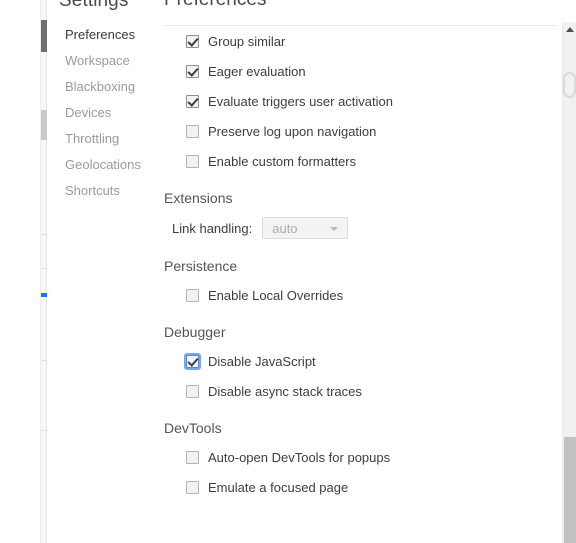 This screenshot has width=576, height=543. Describe the element at coordinates (212, 228) in the screenshot. I see `link-handling-label: Link handling:` at that location.